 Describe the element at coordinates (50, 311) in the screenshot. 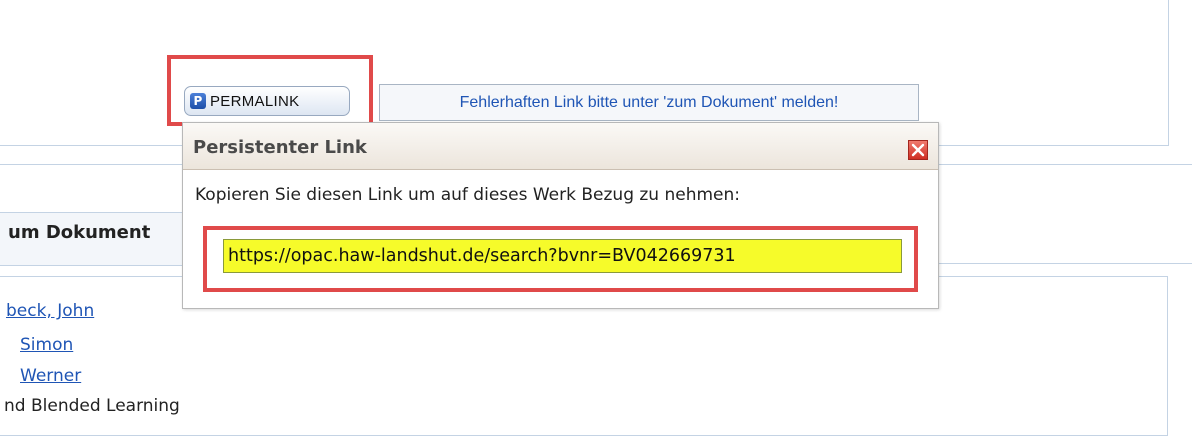

I see `author-link-1: beck, John` at that location.